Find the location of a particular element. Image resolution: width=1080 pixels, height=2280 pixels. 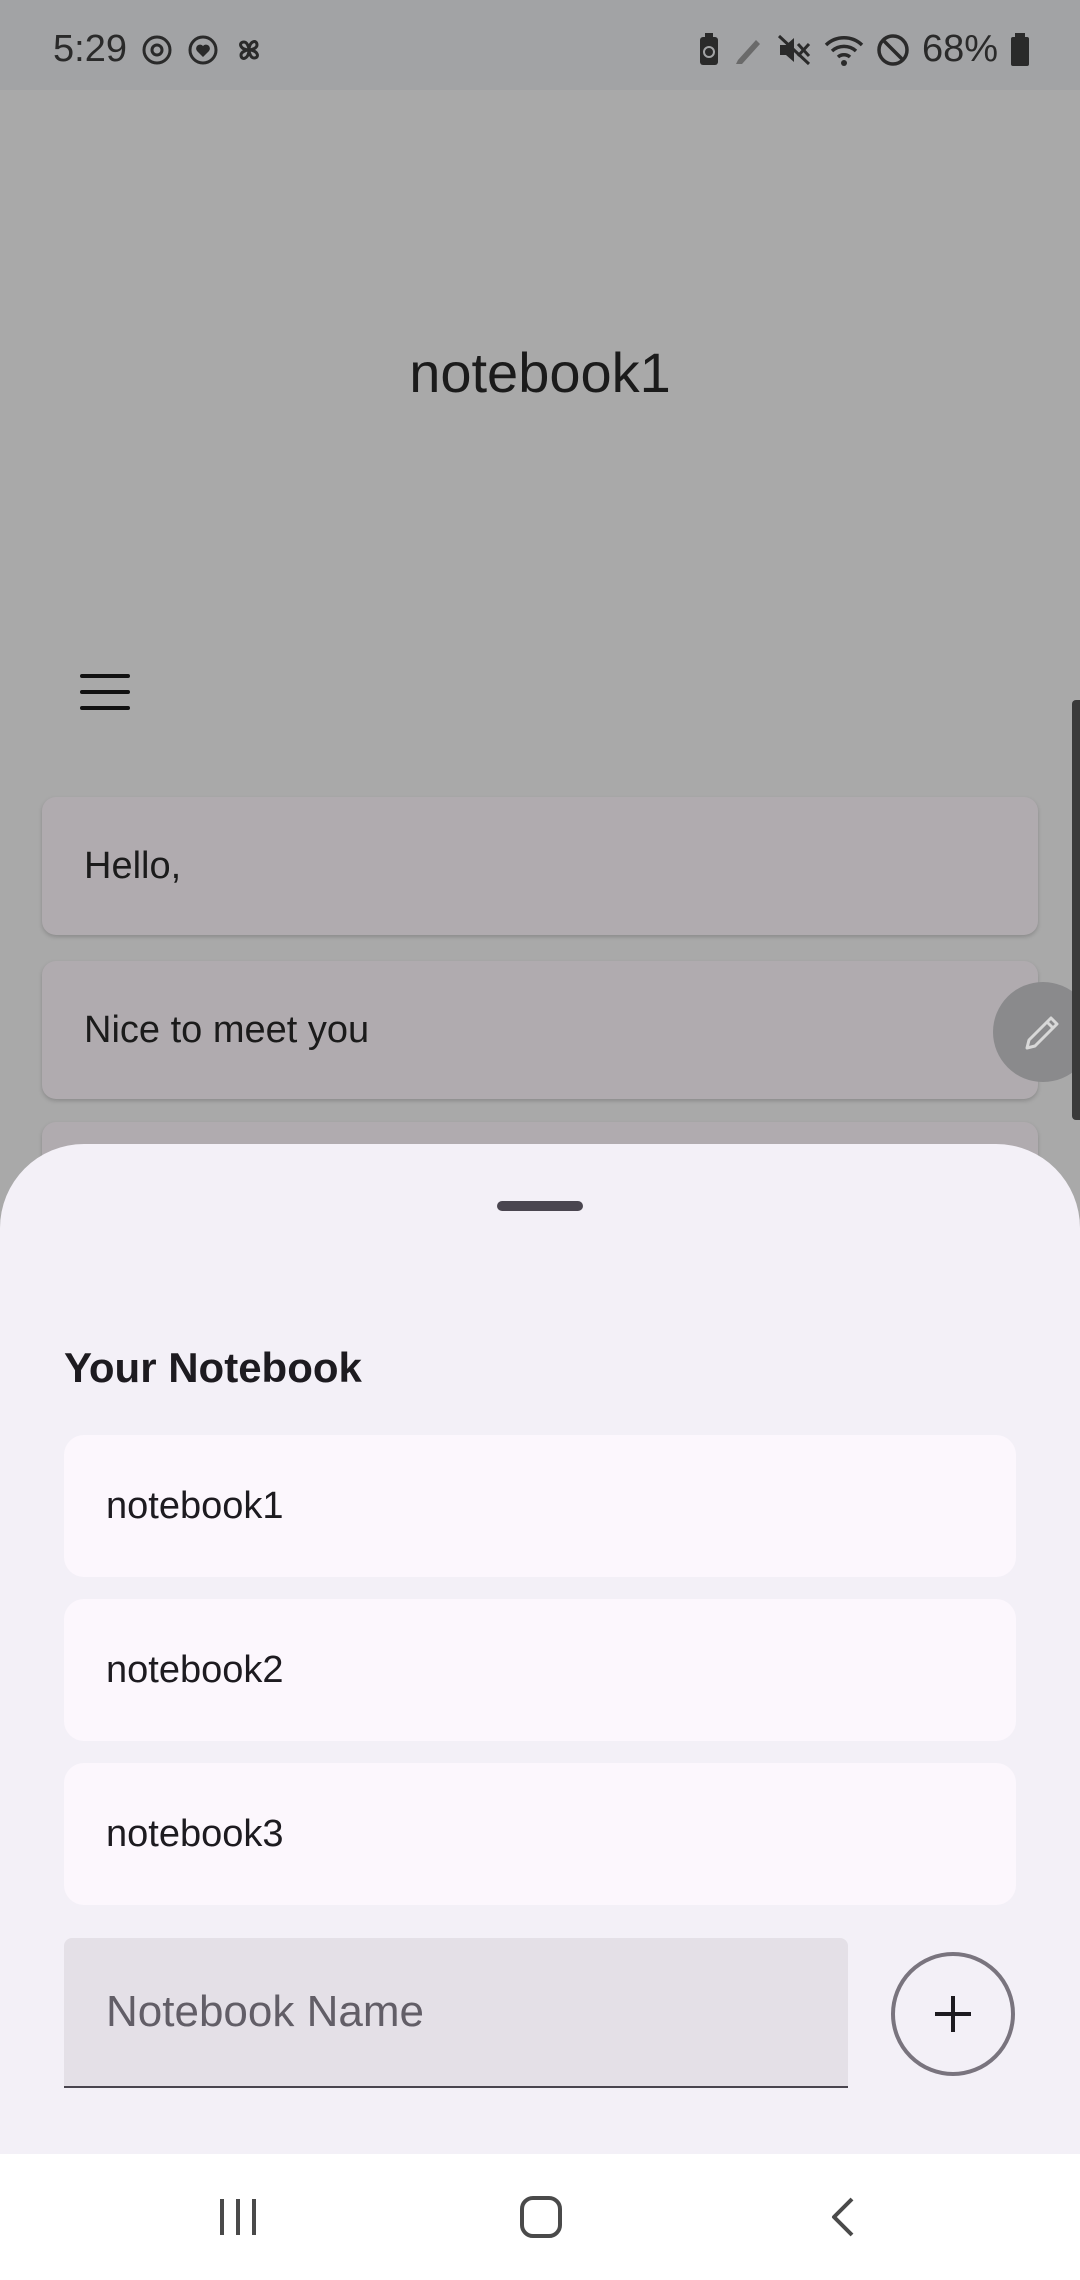

pinwheel-icon is located at coordinates (249, 50).